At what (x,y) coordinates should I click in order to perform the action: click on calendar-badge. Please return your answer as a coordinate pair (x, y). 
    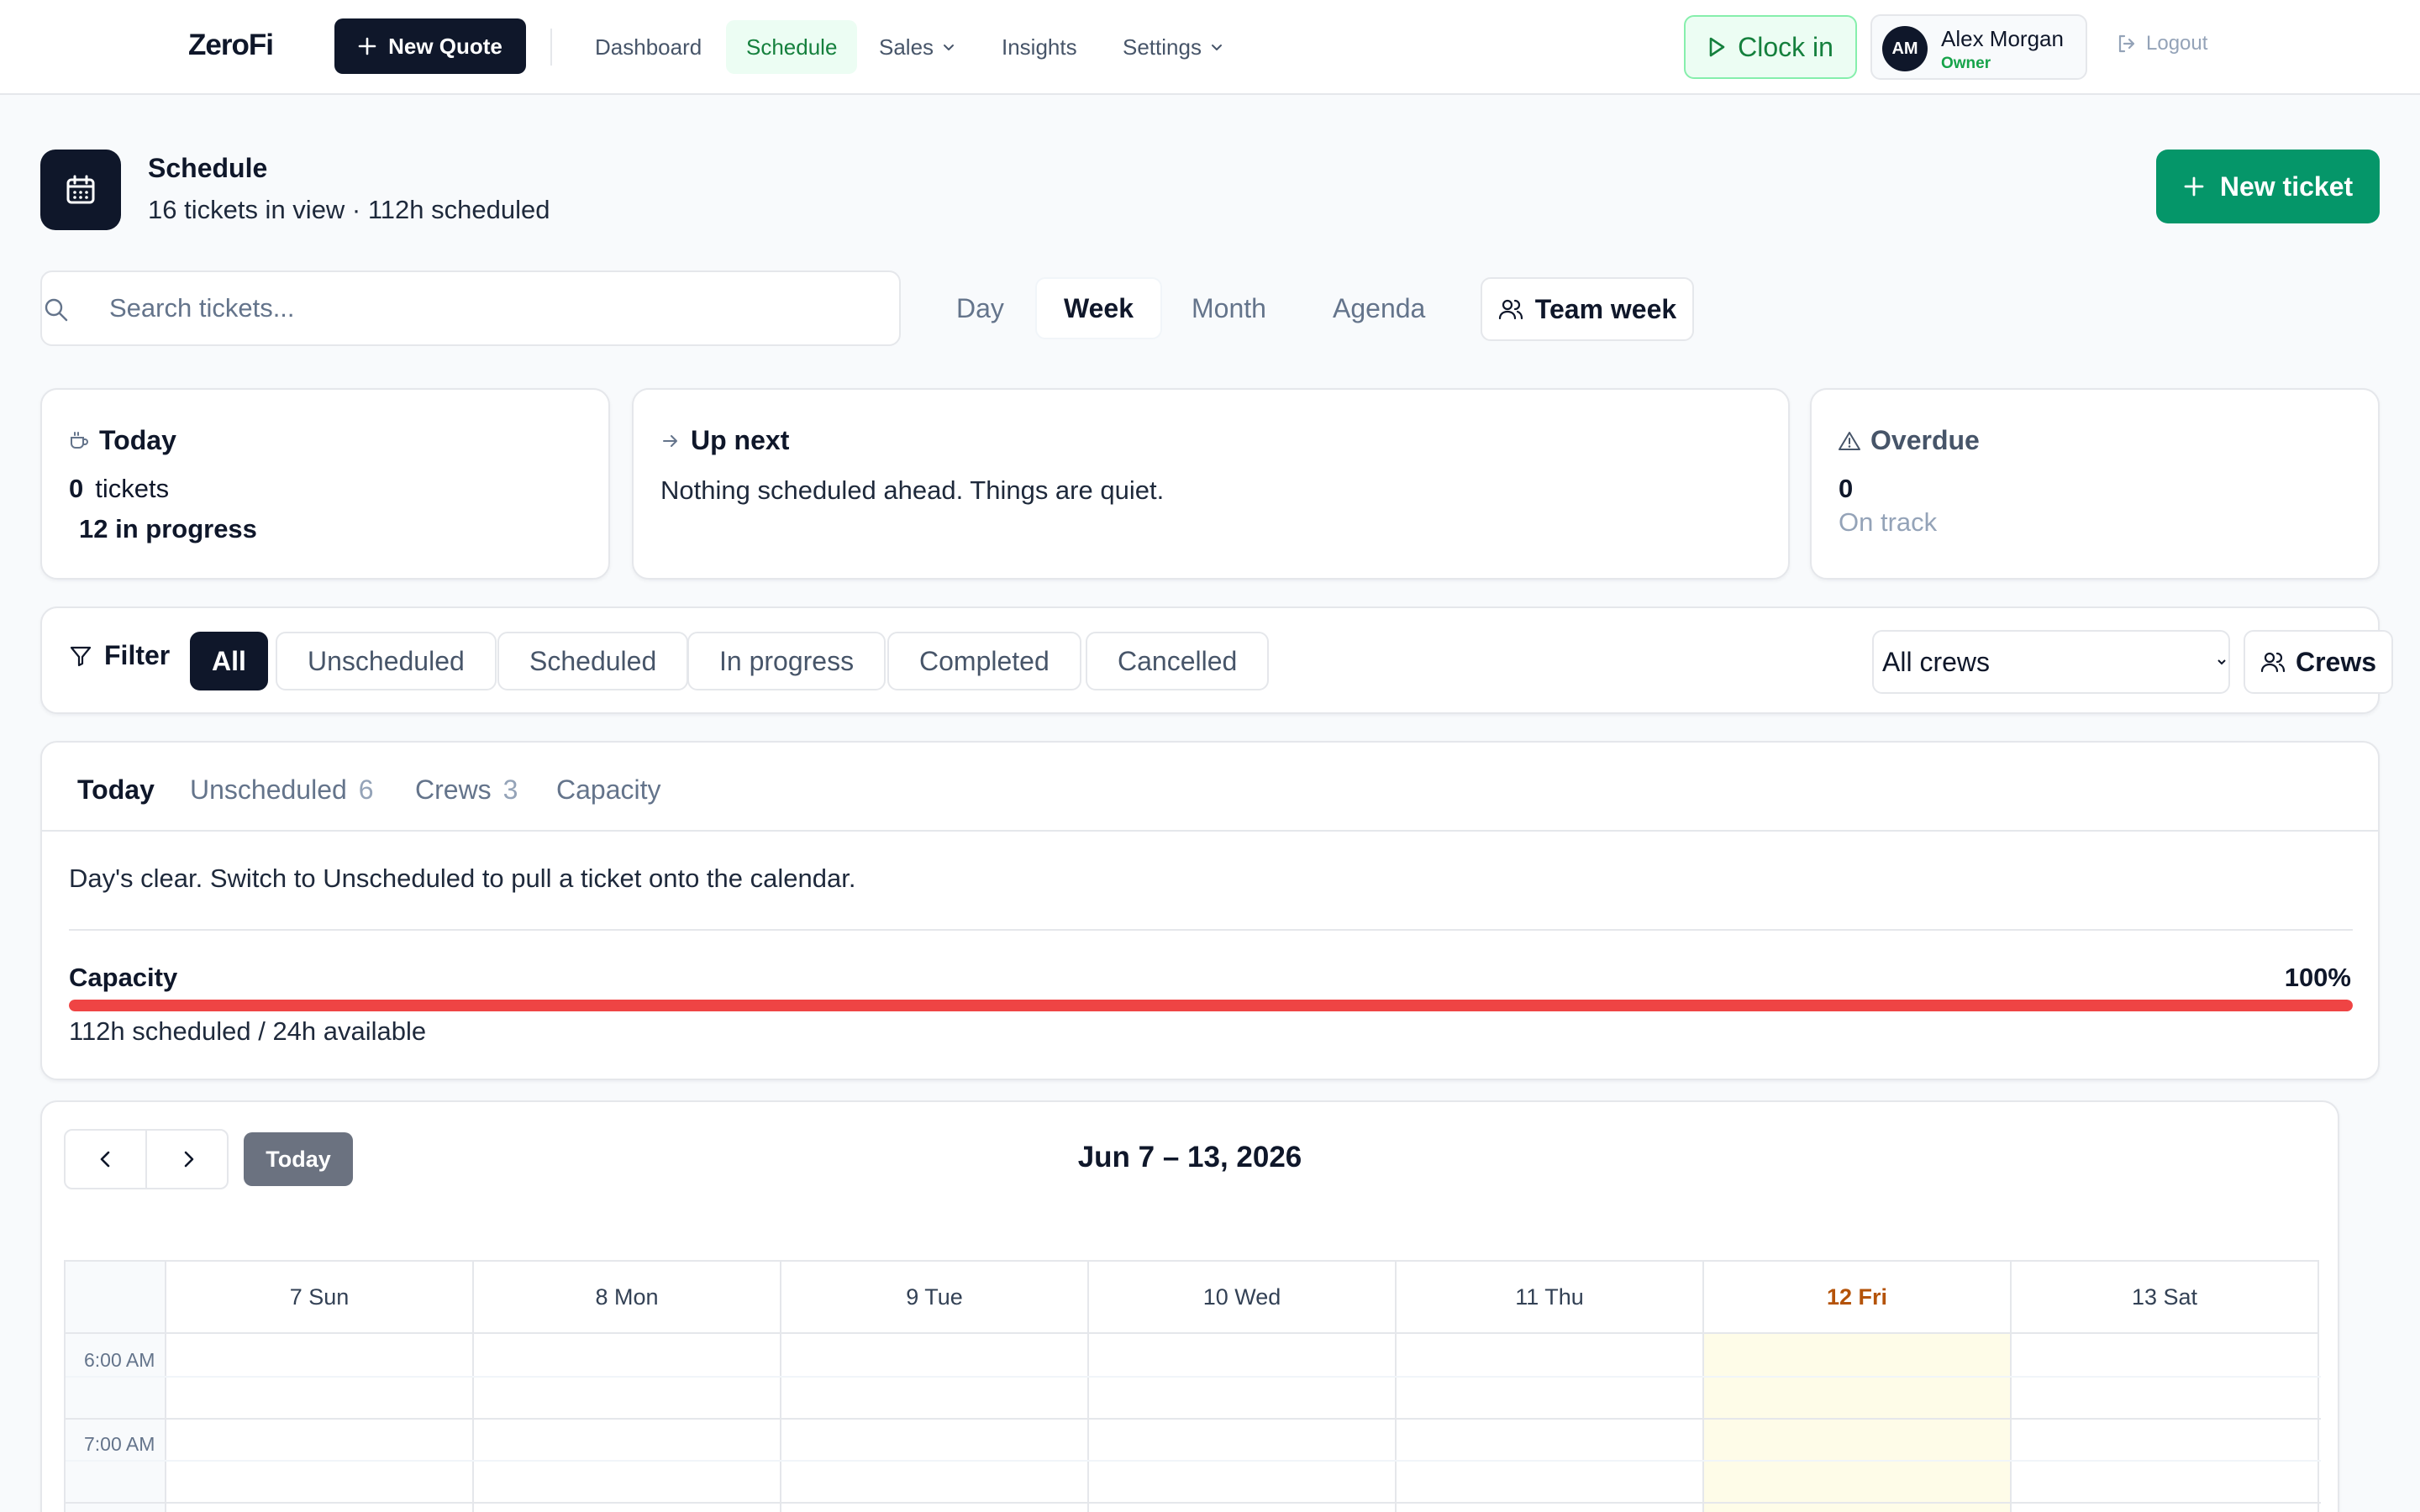
    Looking at the image, I should click on (80, 190).